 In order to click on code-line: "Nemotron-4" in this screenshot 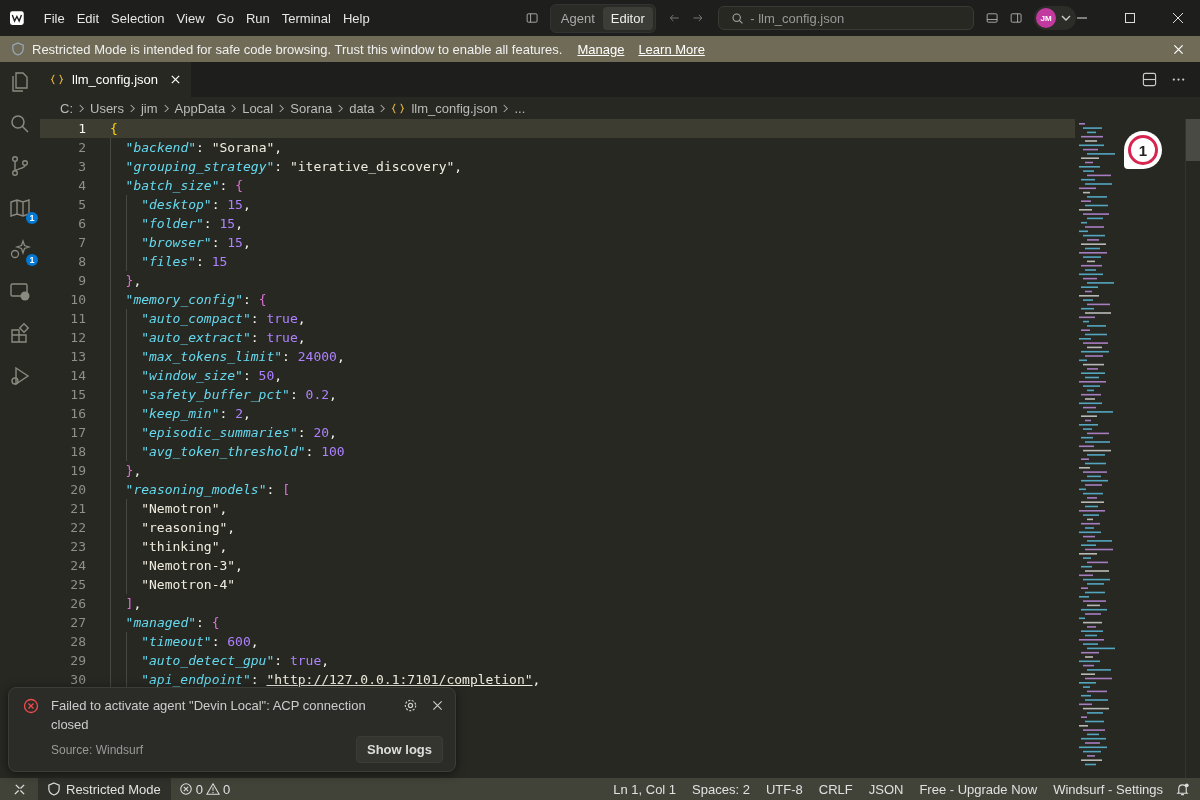, I will do `click(188, 584)`.